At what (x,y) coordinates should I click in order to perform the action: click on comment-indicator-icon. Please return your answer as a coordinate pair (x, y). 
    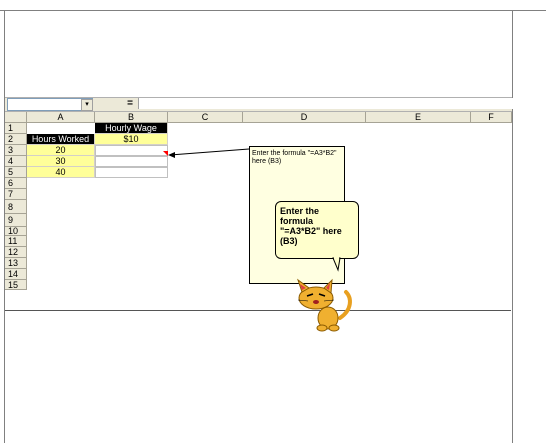
    Looking at the image, I should click on (165, 153).